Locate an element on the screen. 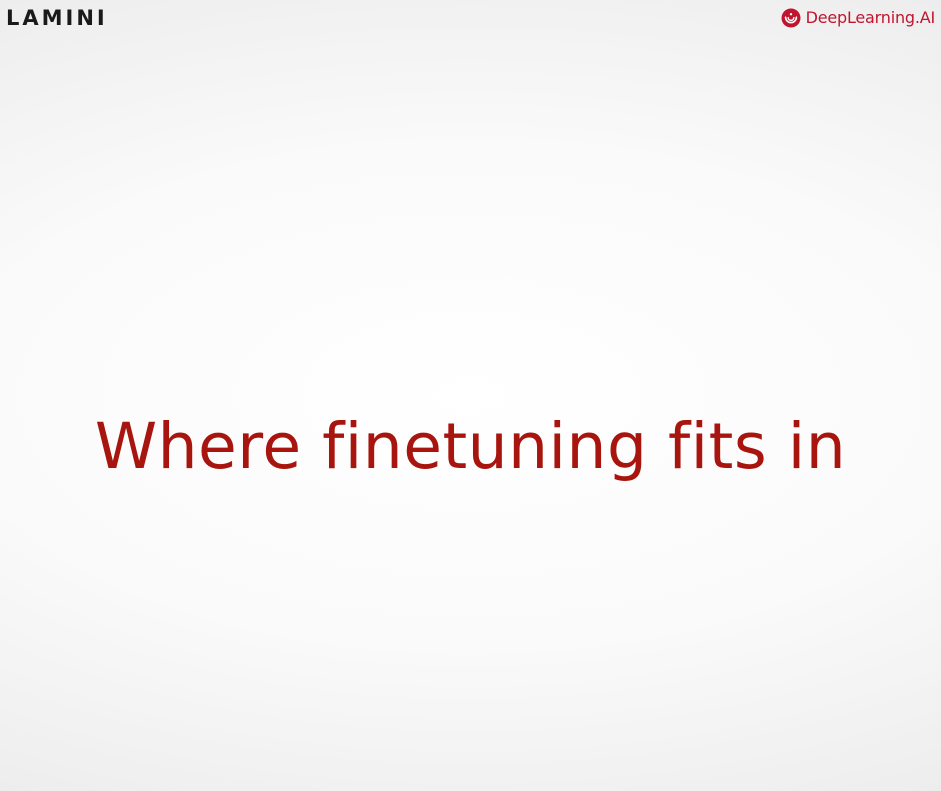 This screenshot has height=791, width=941. slide-title: Where finetuning fits in is located at coordinates (470, 446).